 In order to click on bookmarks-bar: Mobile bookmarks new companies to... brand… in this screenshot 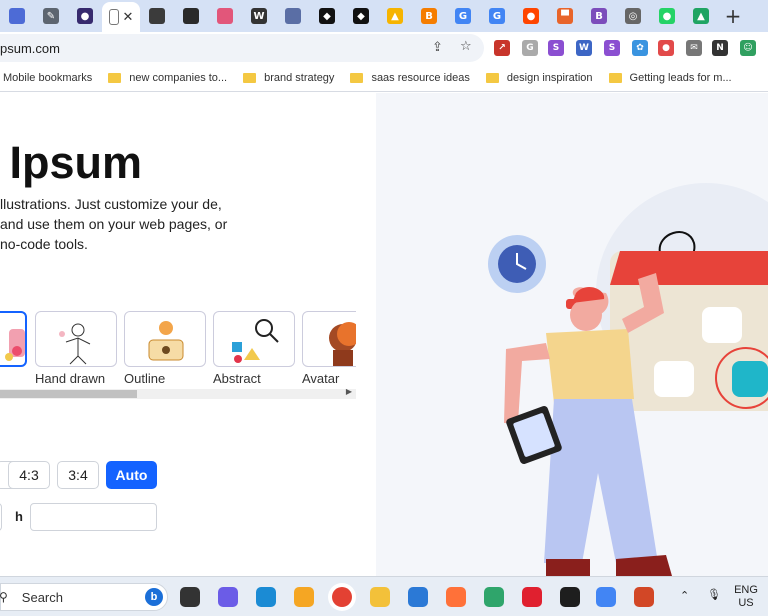, I will do `click(384, 78)`.